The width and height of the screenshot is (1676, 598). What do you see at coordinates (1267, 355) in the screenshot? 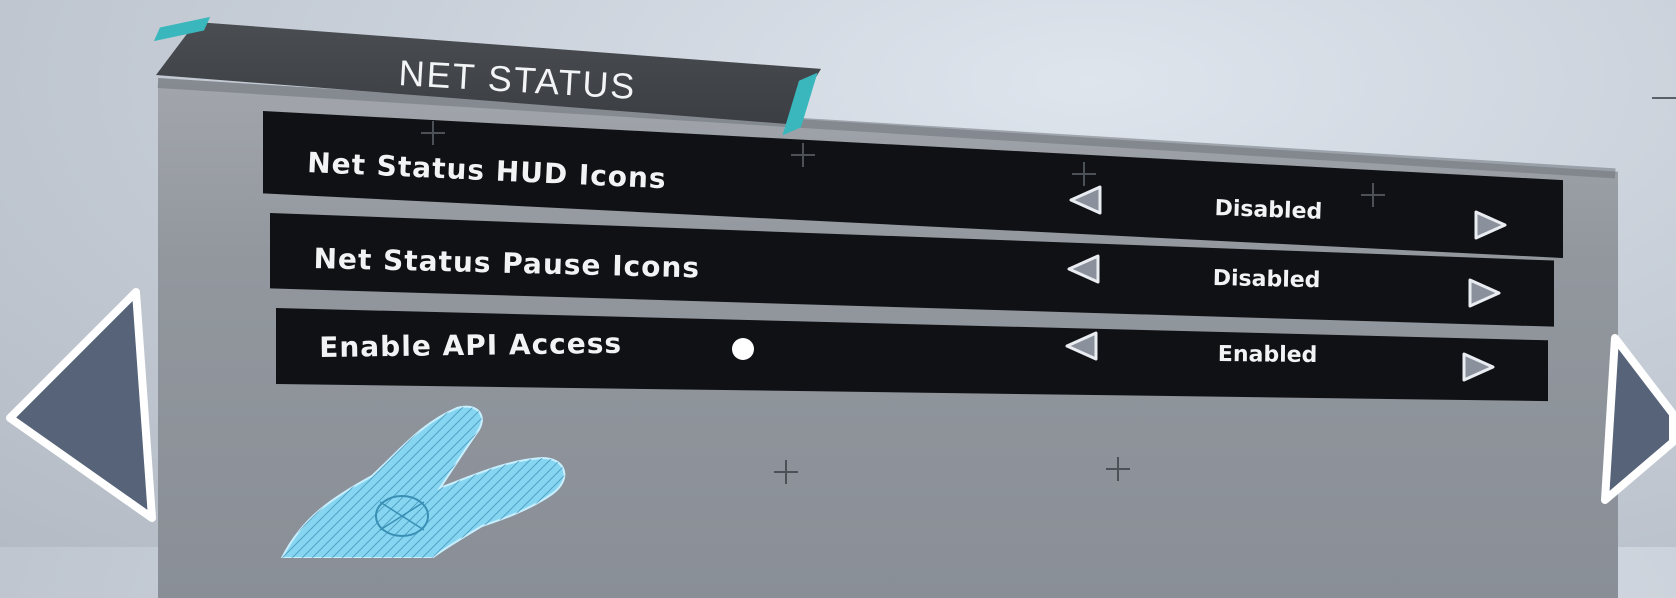
I see `setting-value: Enabled` at bounding box center [1267, 355].